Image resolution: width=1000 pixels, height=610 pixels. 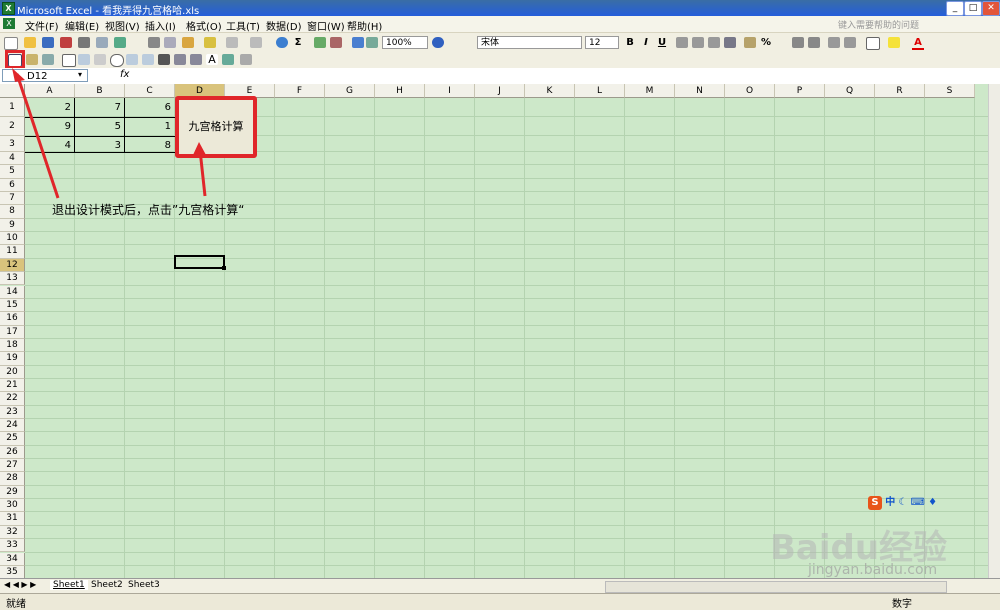 I want to click on sheet-tab-bar: ◀ ◀ ▶ ▶ Sheet1 Sheet2 Sheet3, so click(x=500, y=585).